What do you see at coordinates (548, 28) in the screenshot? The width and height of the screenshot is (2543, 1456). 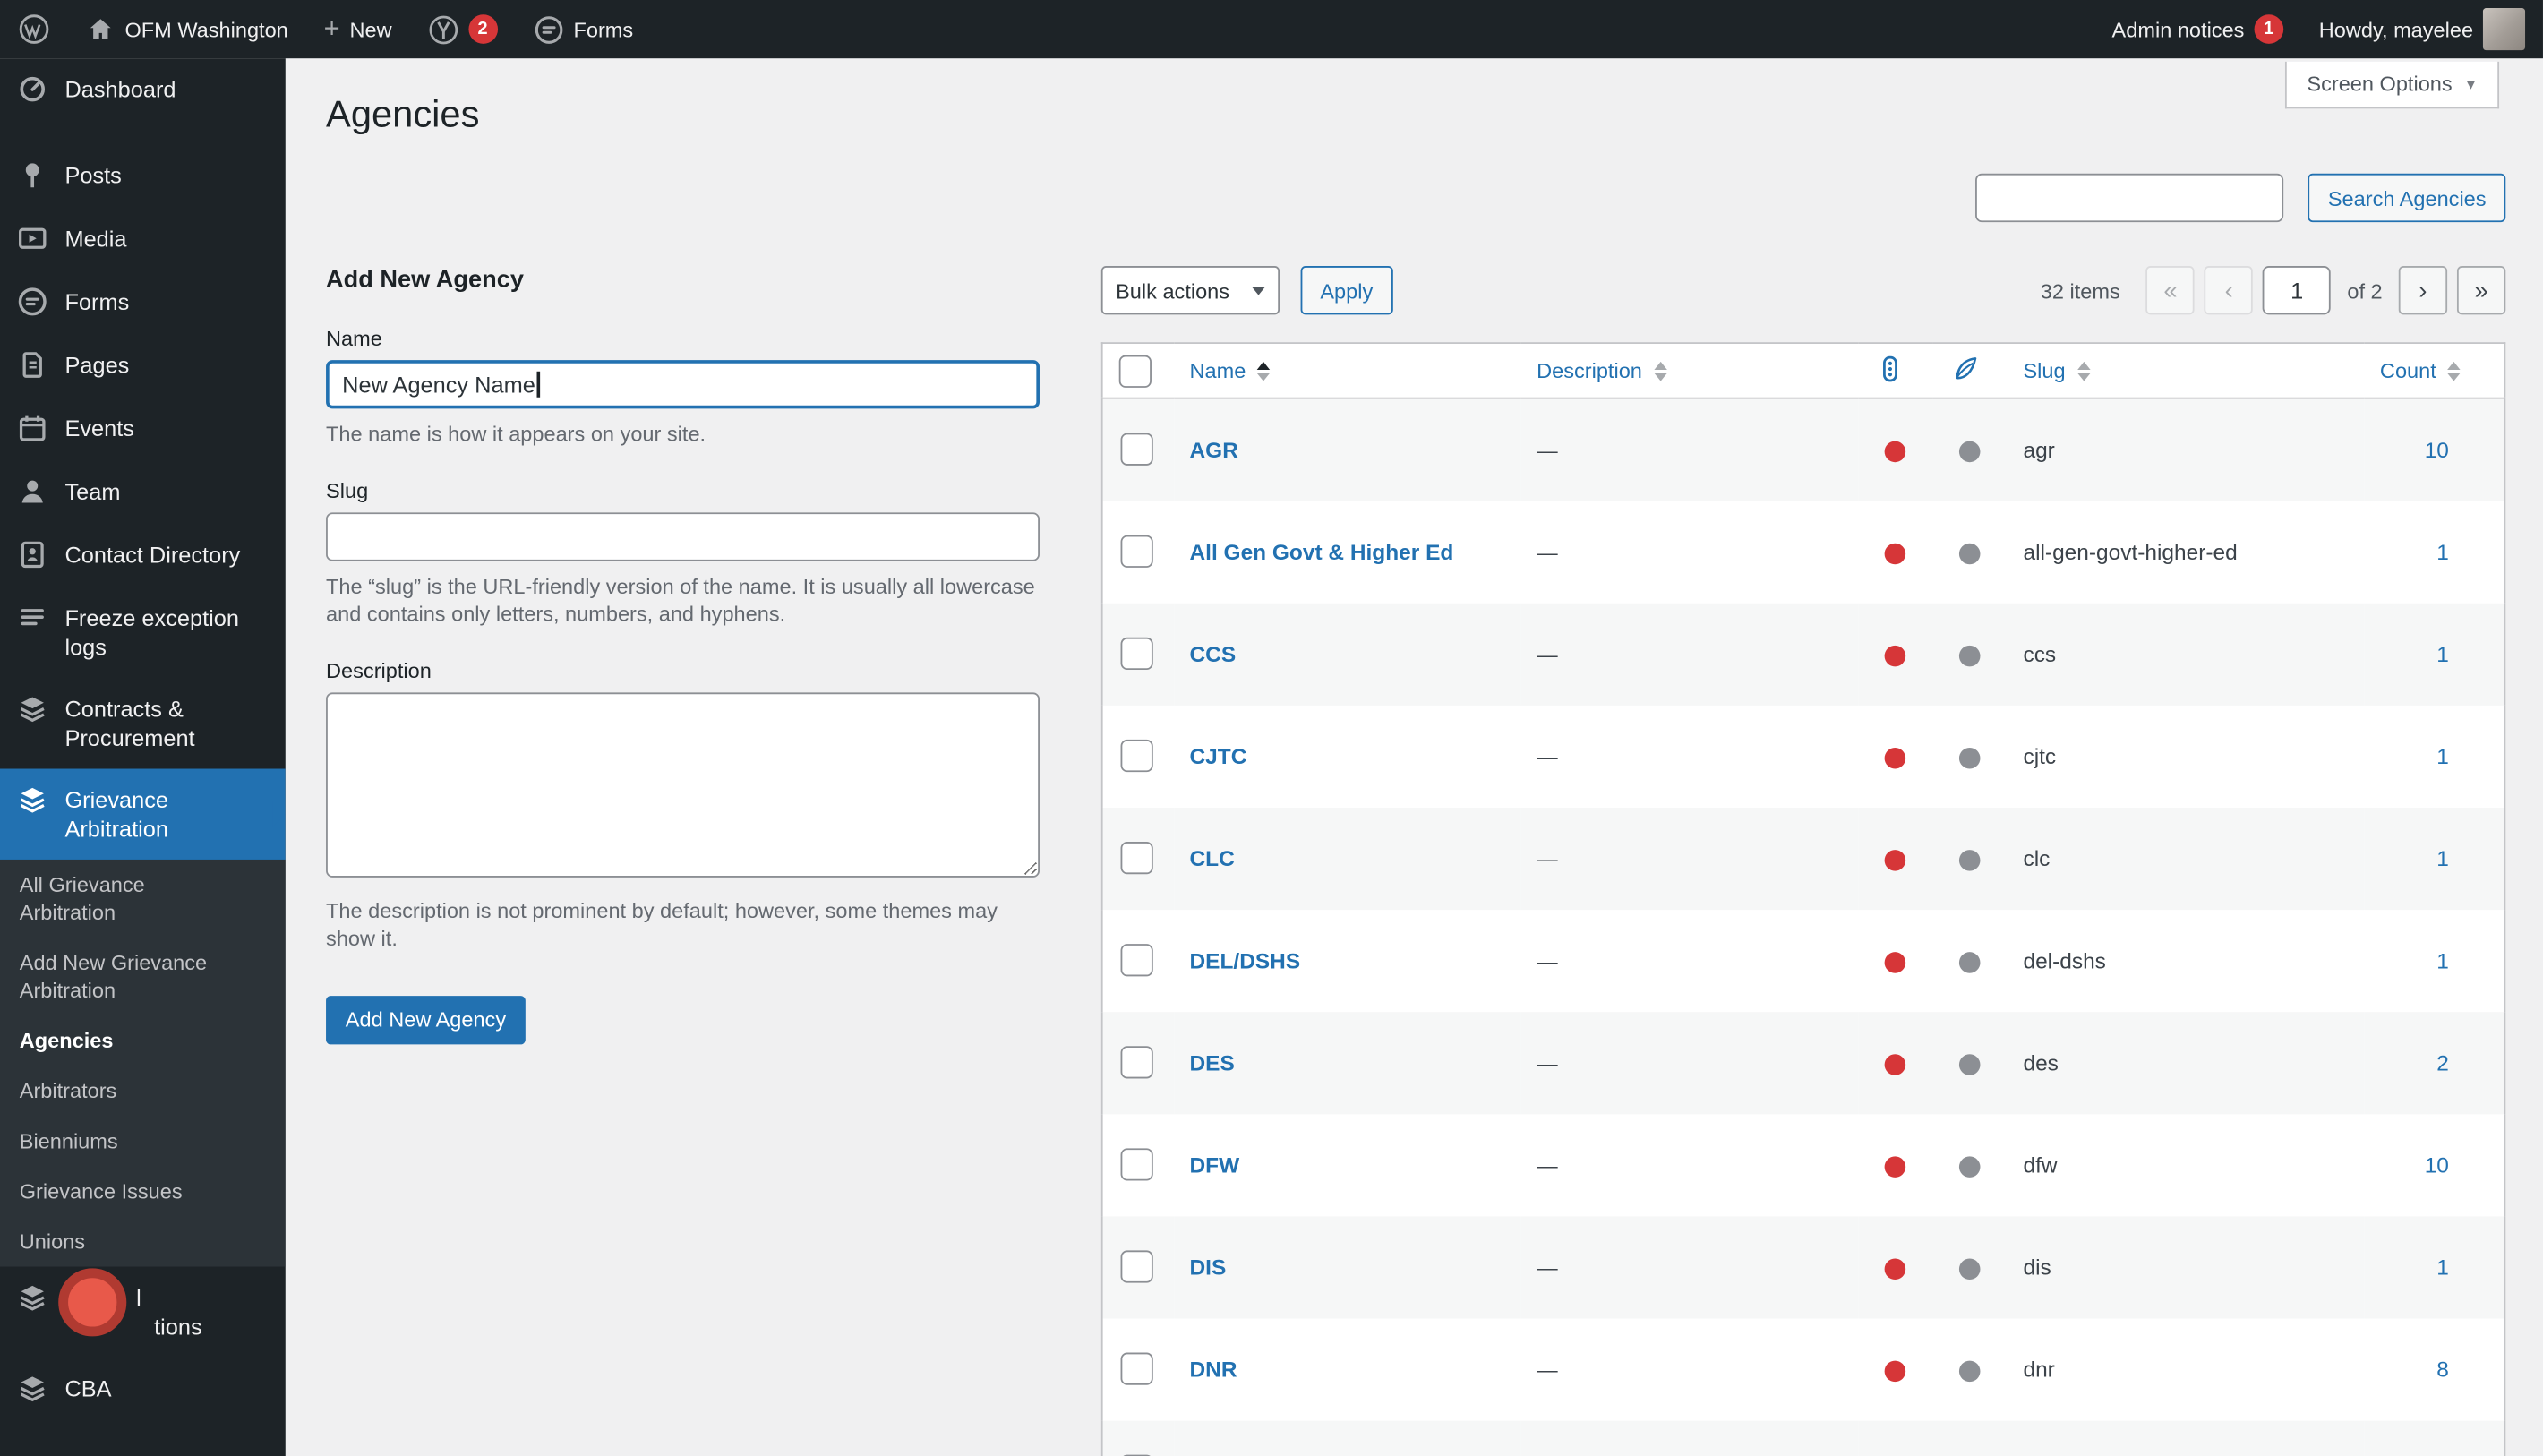 I see `gravity-forms-icon` at bounding box center [548, 28].